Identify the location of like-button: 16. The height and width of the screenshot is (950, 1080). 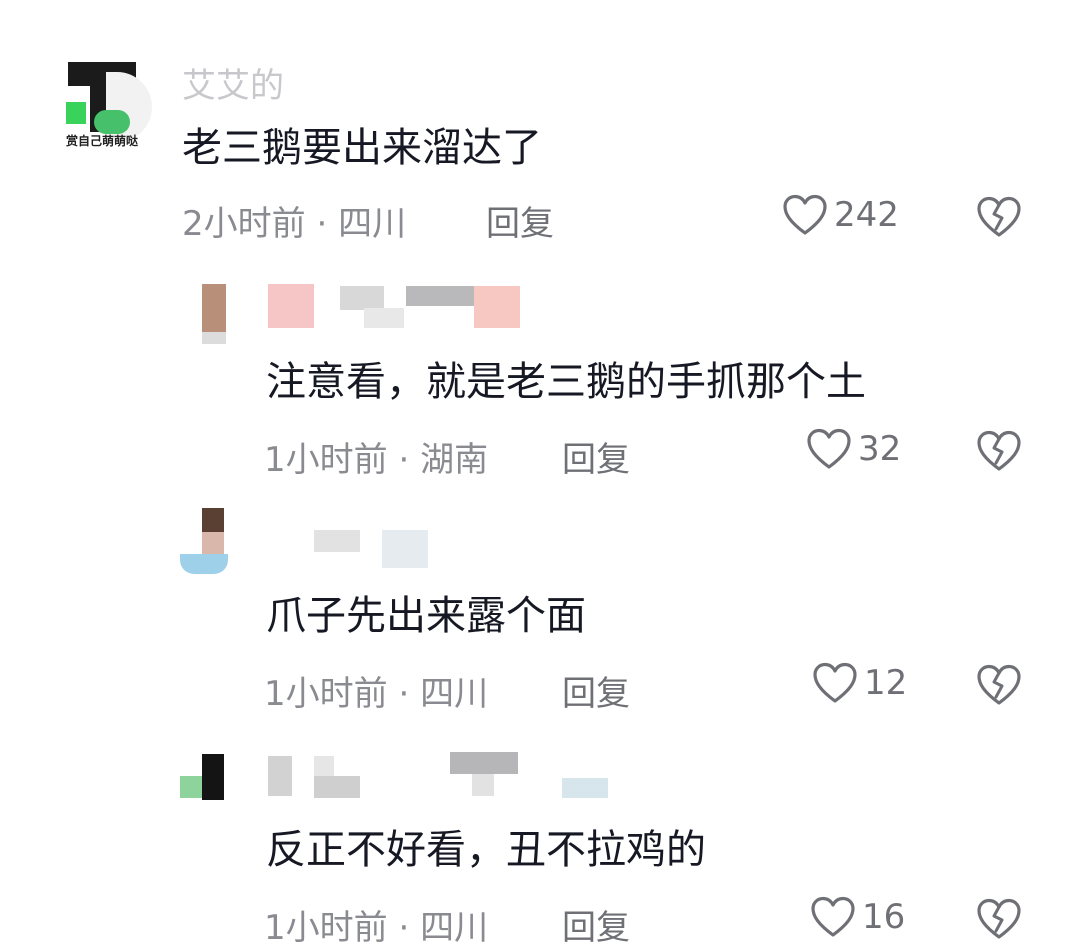
(857, 917).